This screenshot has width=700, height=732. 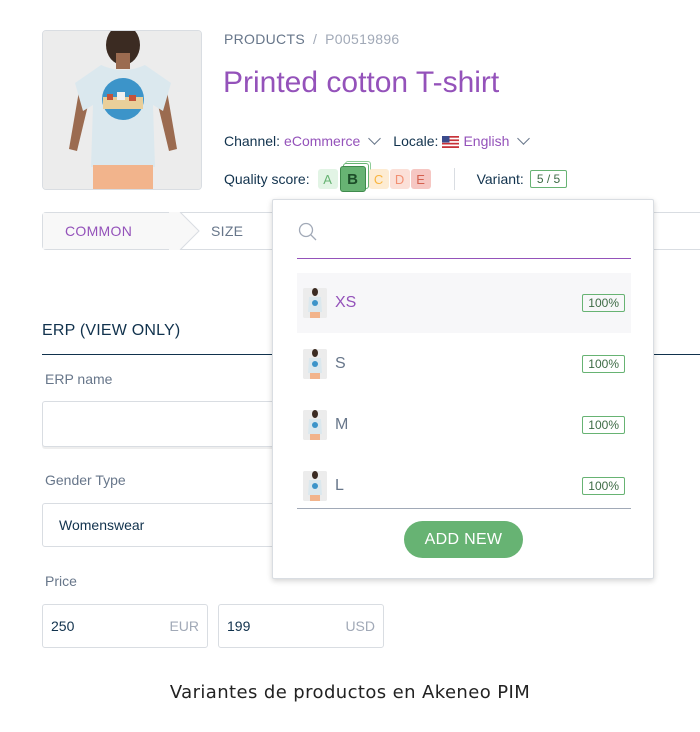 I want to click on locale-label: Locale:, so click(x=416, y=141).